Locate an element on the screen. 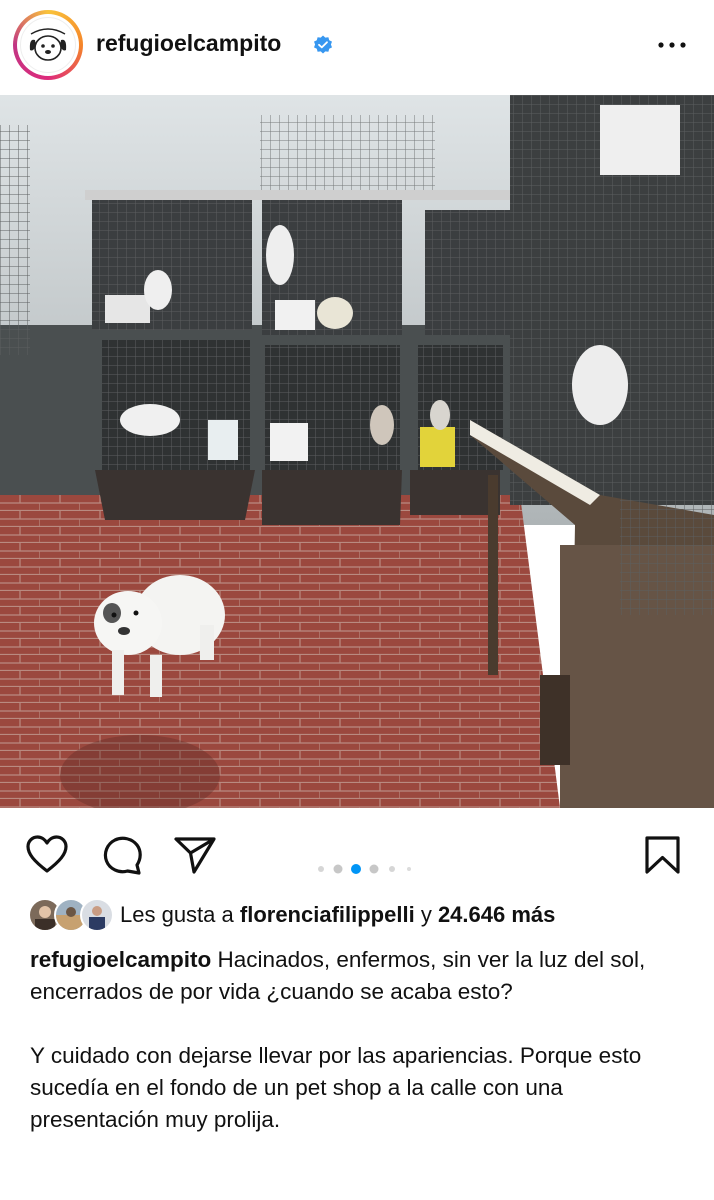 Image resolution: width=714 pixels, height=1200 pixels. liker-avatar is located at coordinates (97, 915).